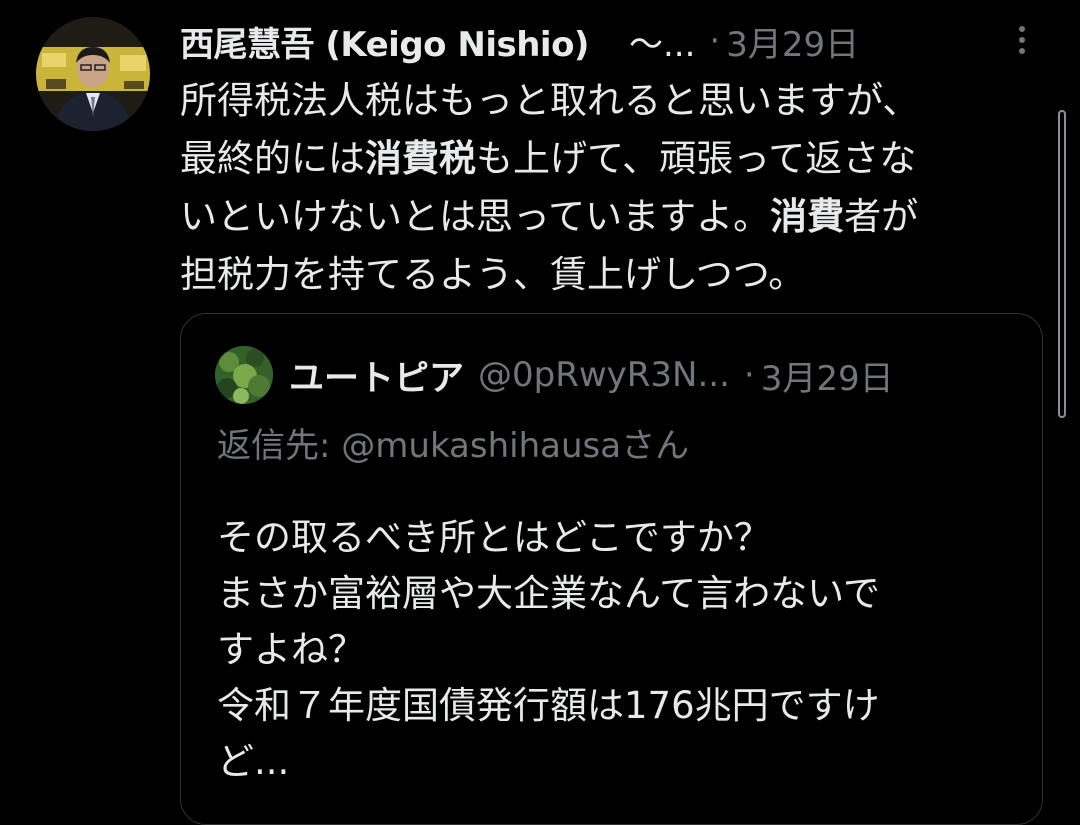  I want to click on reply-to-mention: @mukashihausa, so click(481, 446).